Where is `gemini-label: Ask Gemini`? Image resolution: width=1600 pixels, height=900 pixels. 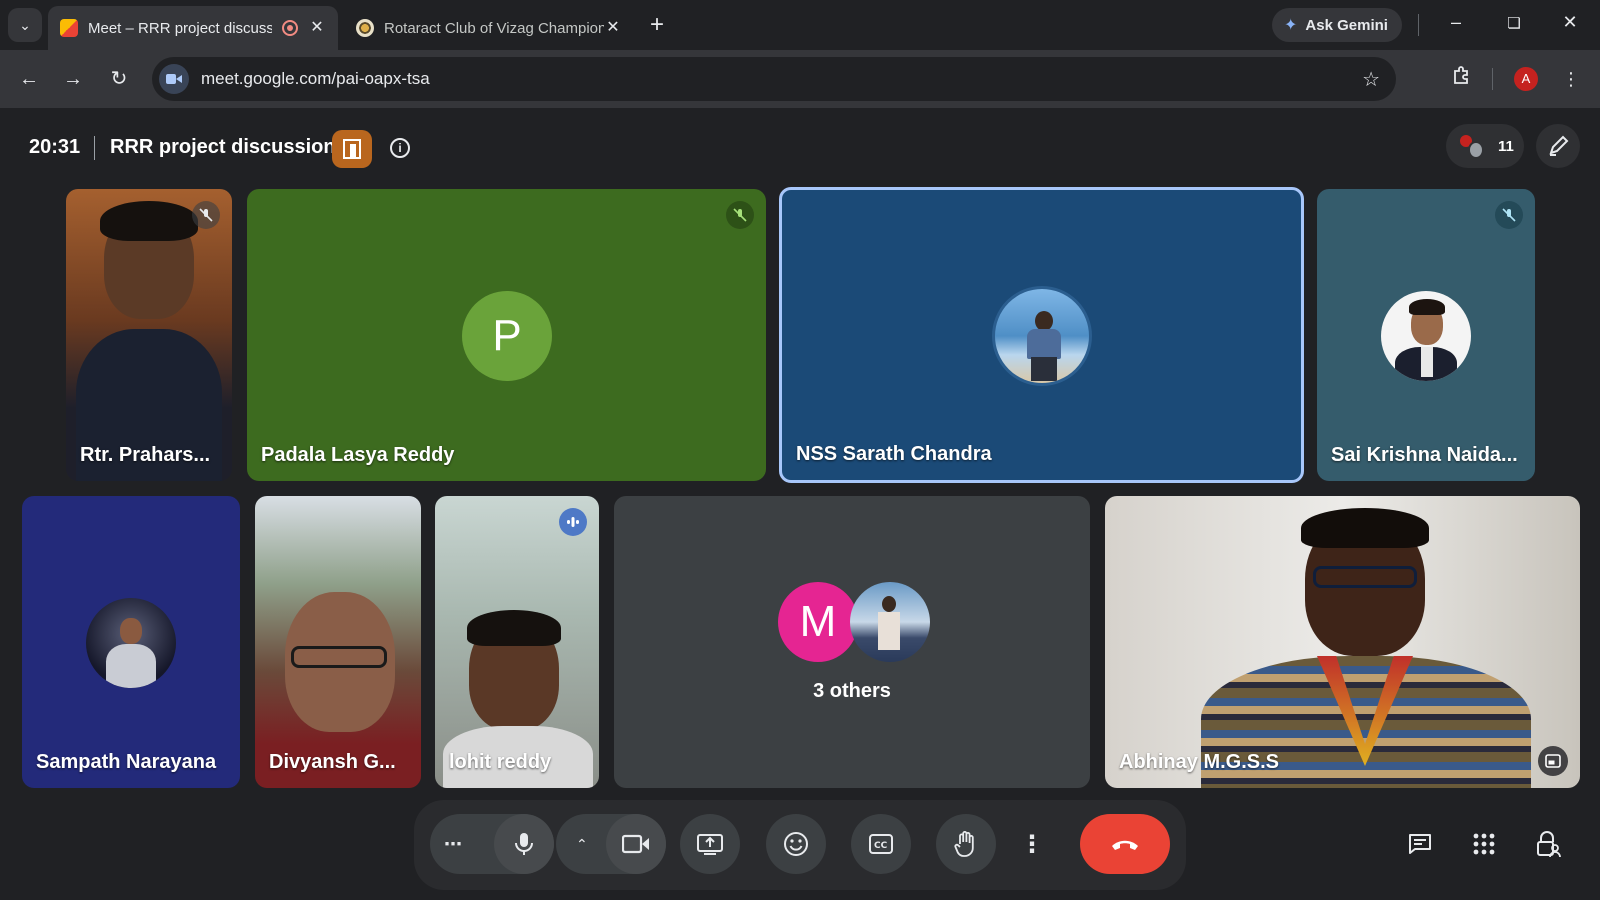
gemini-label: Ask Gemini is located at coordinates (1346, 25).